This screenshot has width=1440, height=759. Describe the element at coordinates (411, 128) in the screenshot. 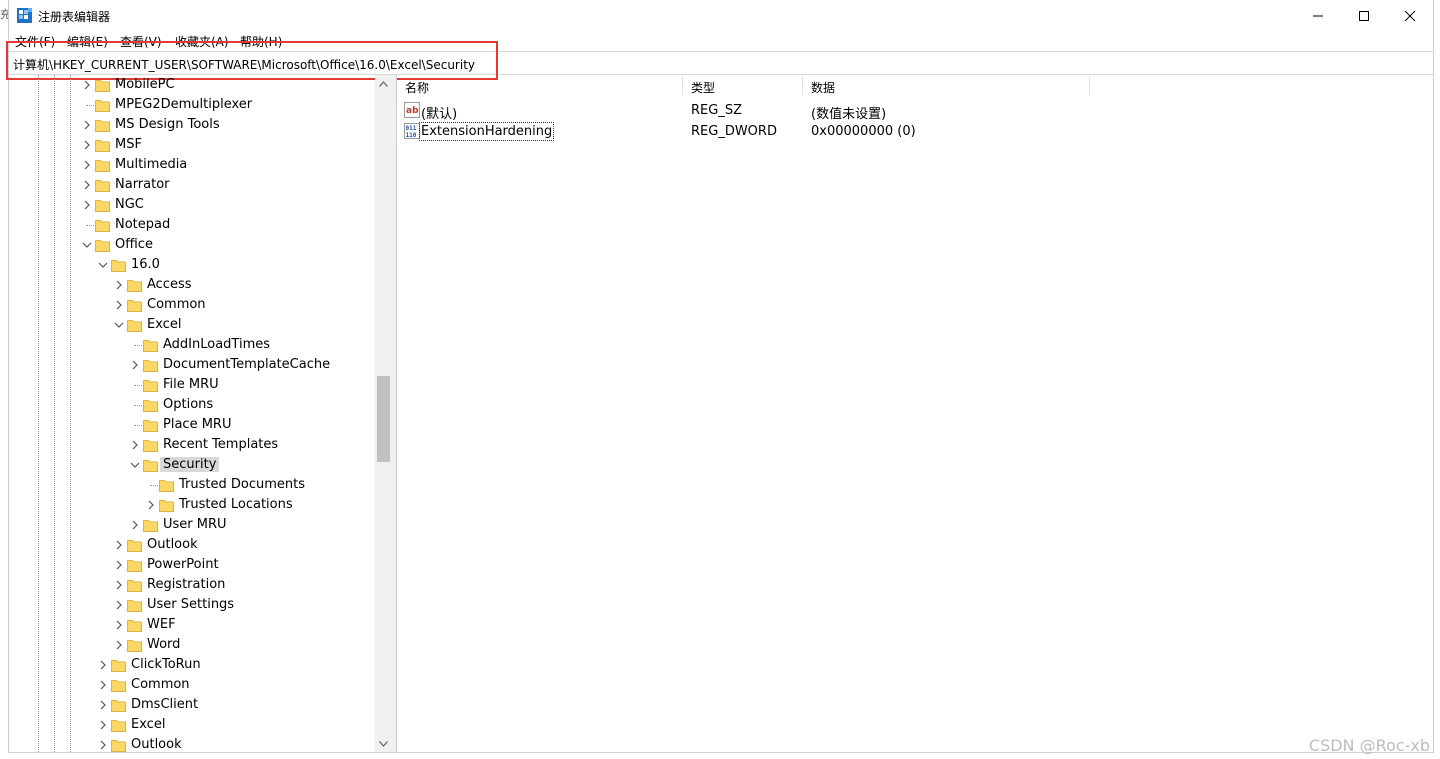

I see `svg-text: 011` at that location.